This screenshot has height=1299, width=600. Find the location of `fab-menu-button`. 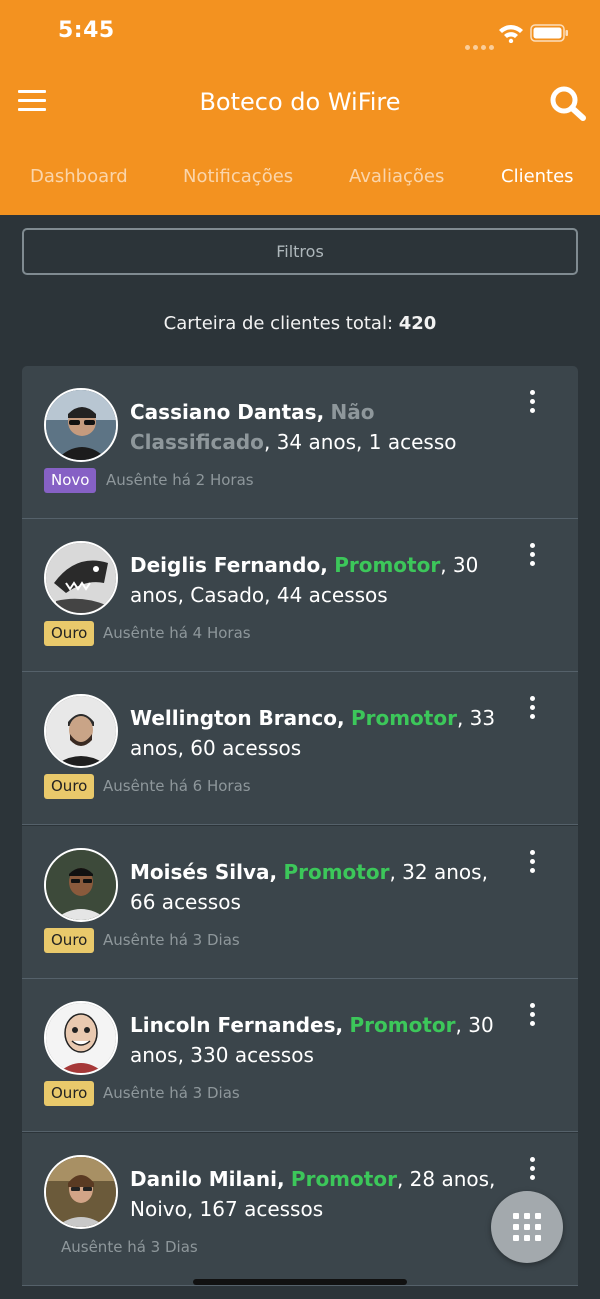

fab-menu-button is located at coordinates (527, 1227).